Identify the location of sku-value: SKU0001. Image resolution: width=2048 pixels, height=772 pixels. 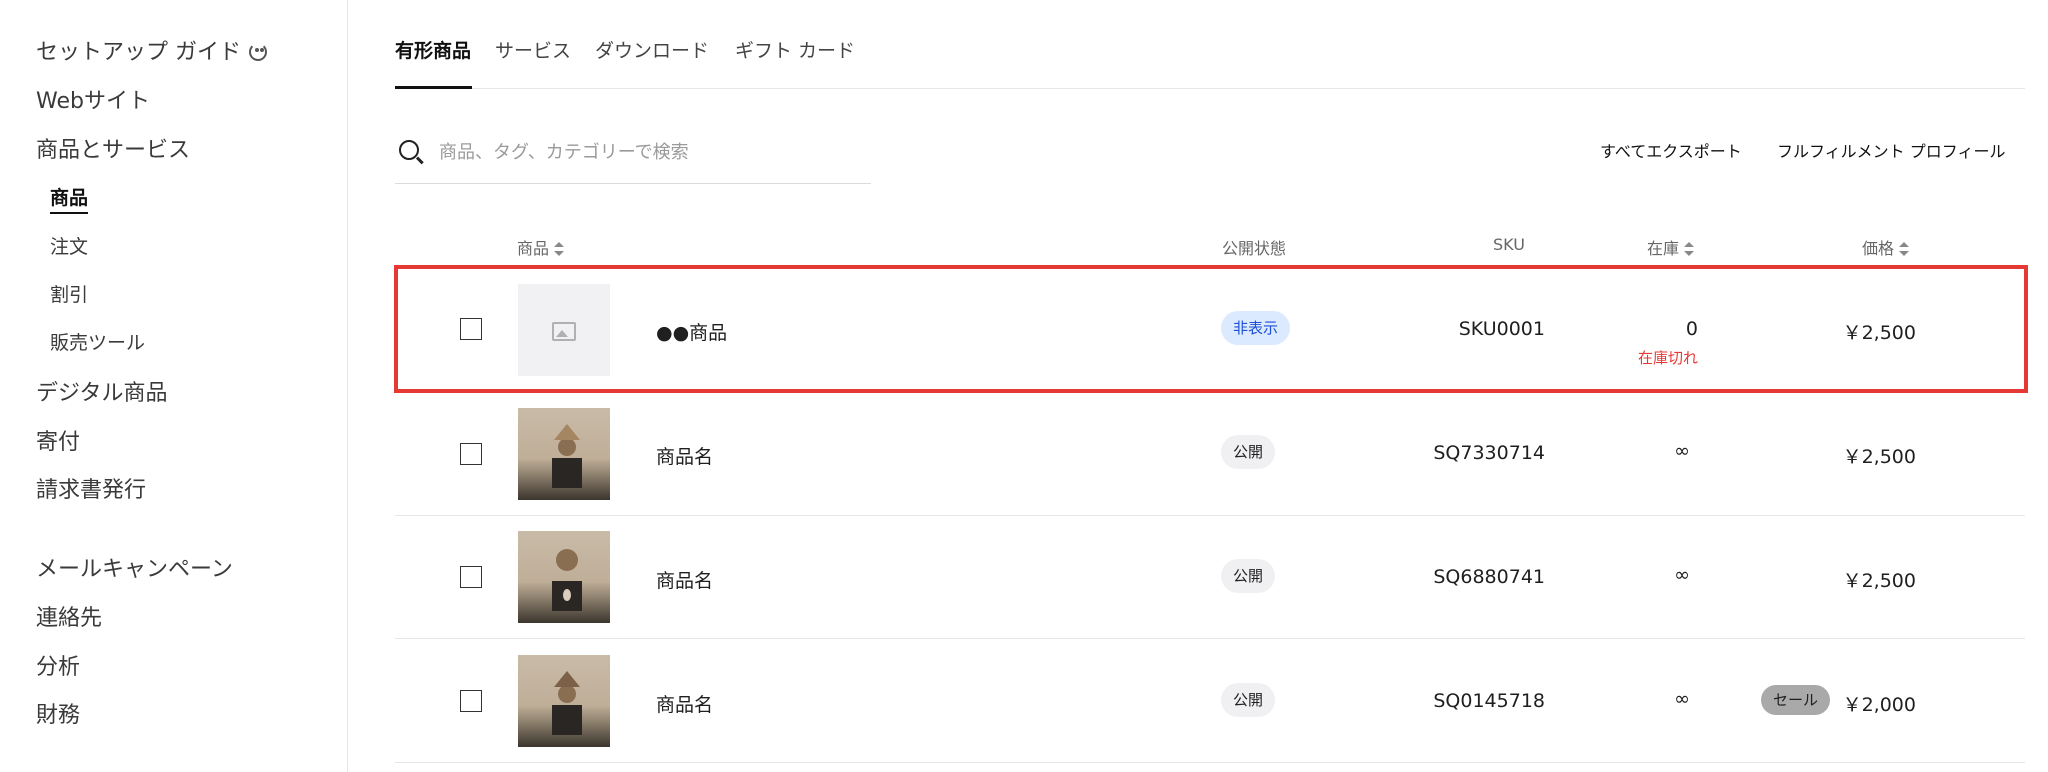
(1501, 329).